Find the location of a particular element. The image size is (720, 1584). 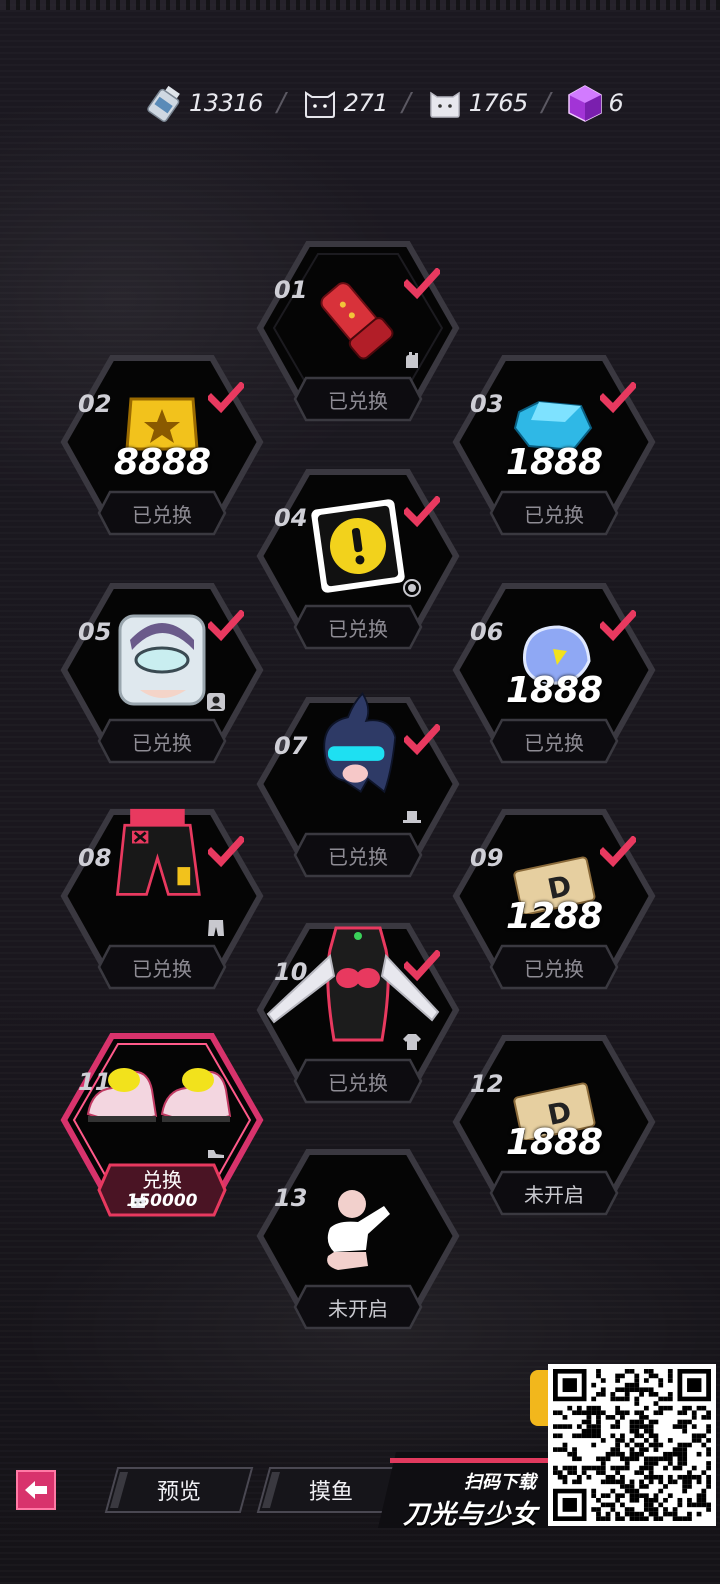

reward-tile-08: 08 已兑换 is located at coordinates (162, 904).